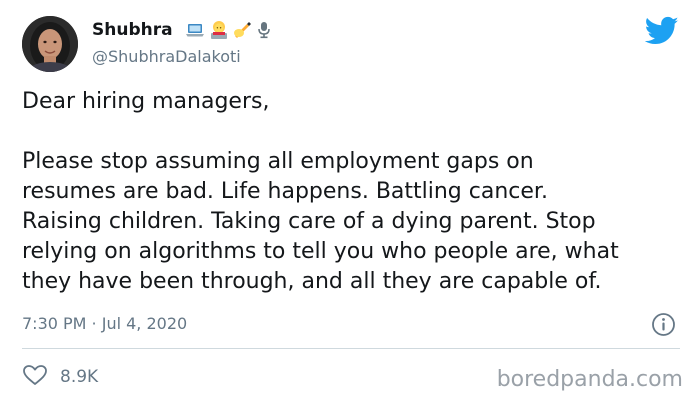  Describe the element at coordinates (195, 30) in the screenshot. I see `laptop-emoji` at that location.